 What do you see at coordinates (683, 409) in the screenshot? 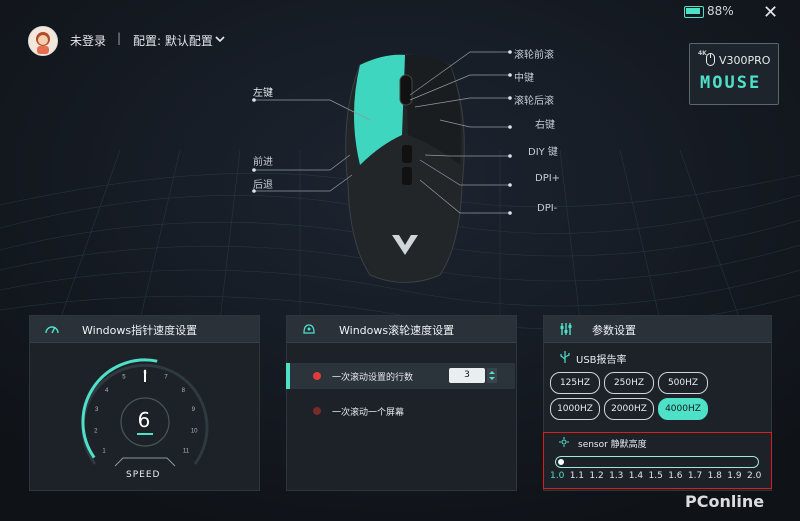
I see `rate-4000-button: 4000HZ` at bounding box center [683, 409].